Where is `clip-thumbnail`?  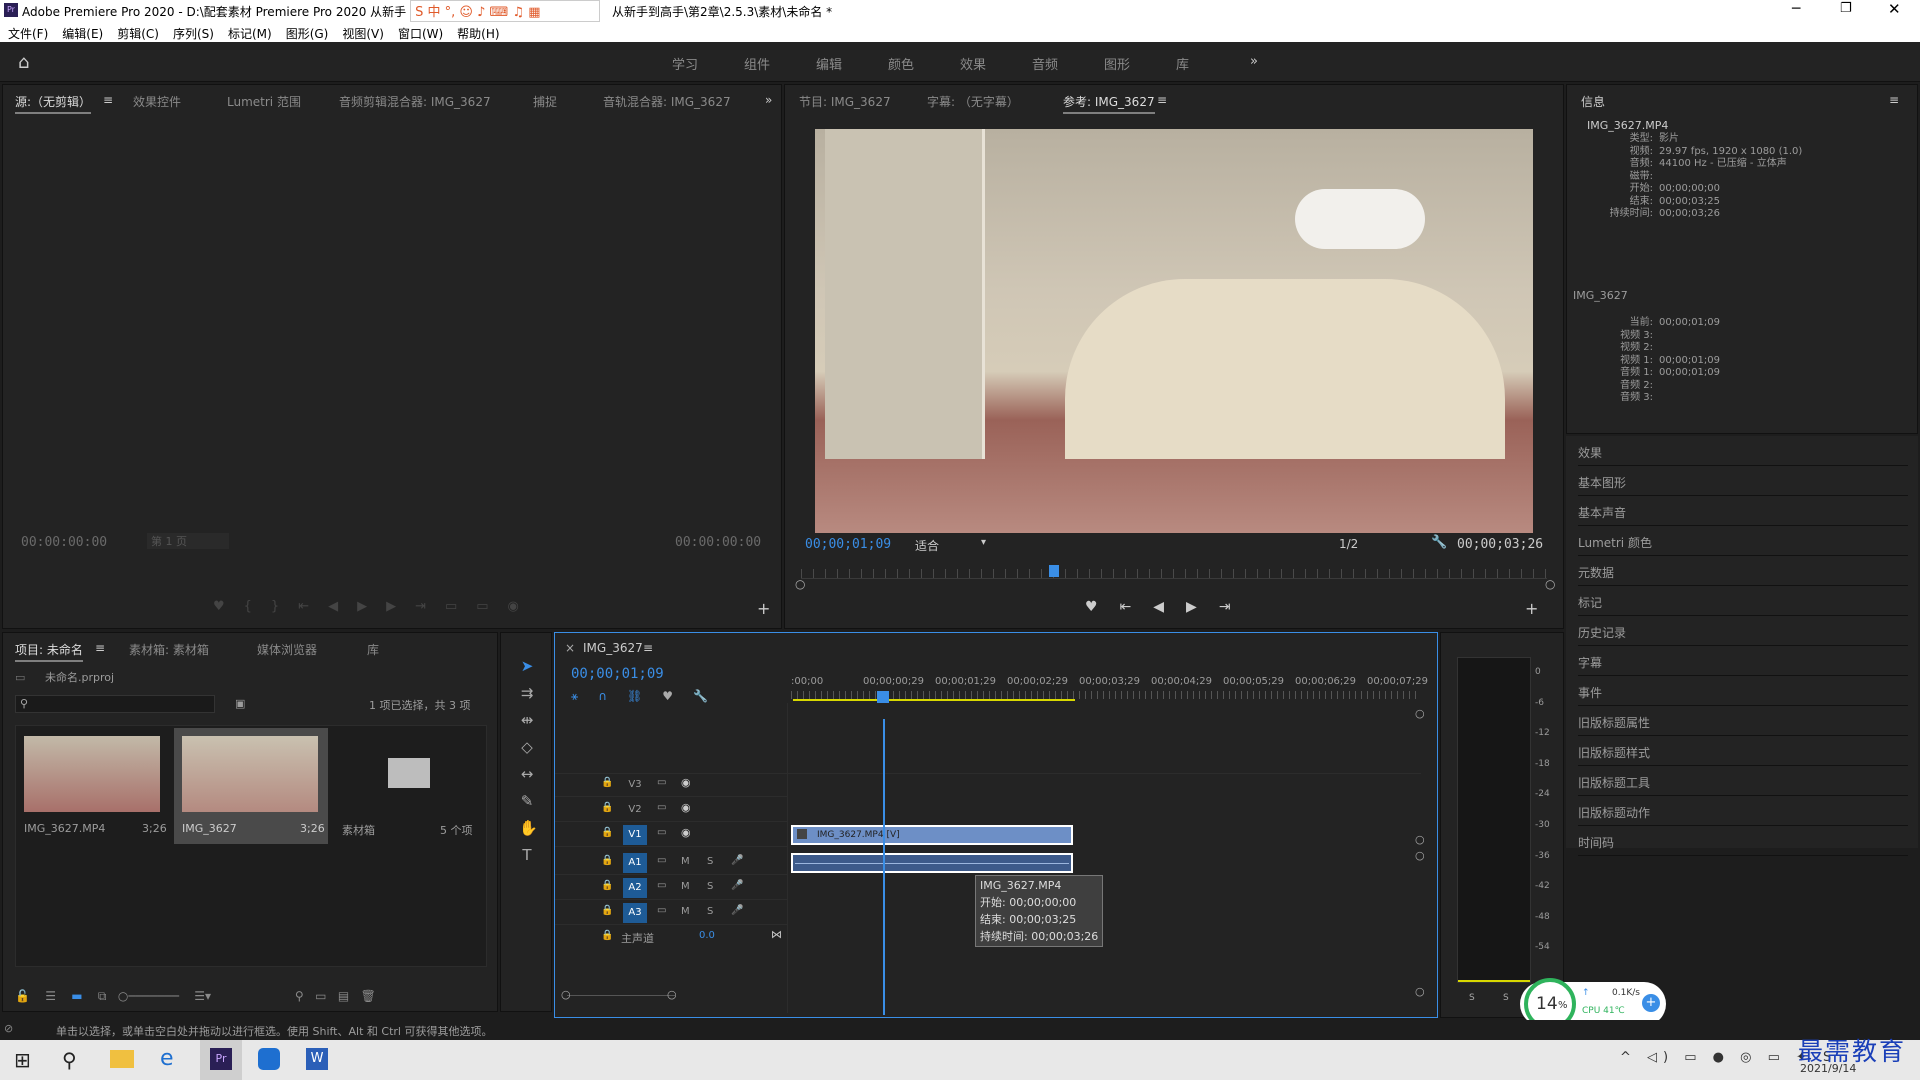 clip-thumbnail is located at coordinates (92, 774).